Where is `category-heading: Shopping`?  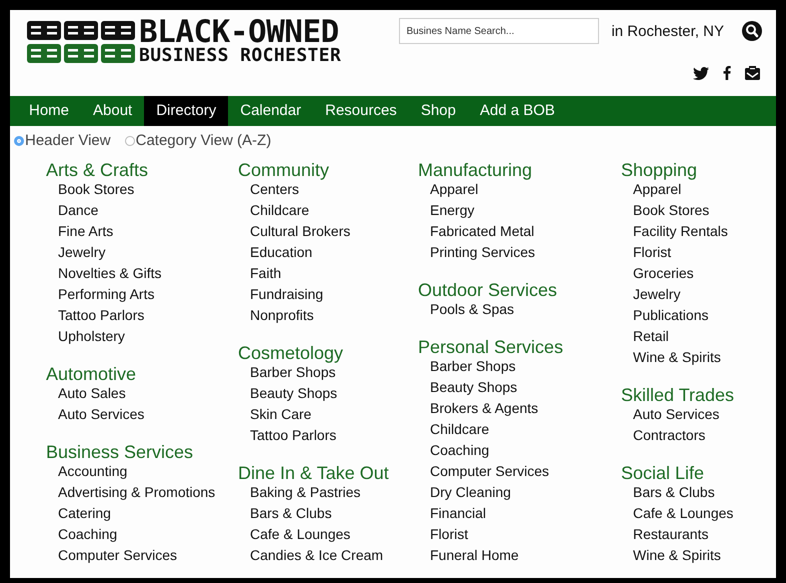 category-heading: Shopping is located at coordinates (677, 170).